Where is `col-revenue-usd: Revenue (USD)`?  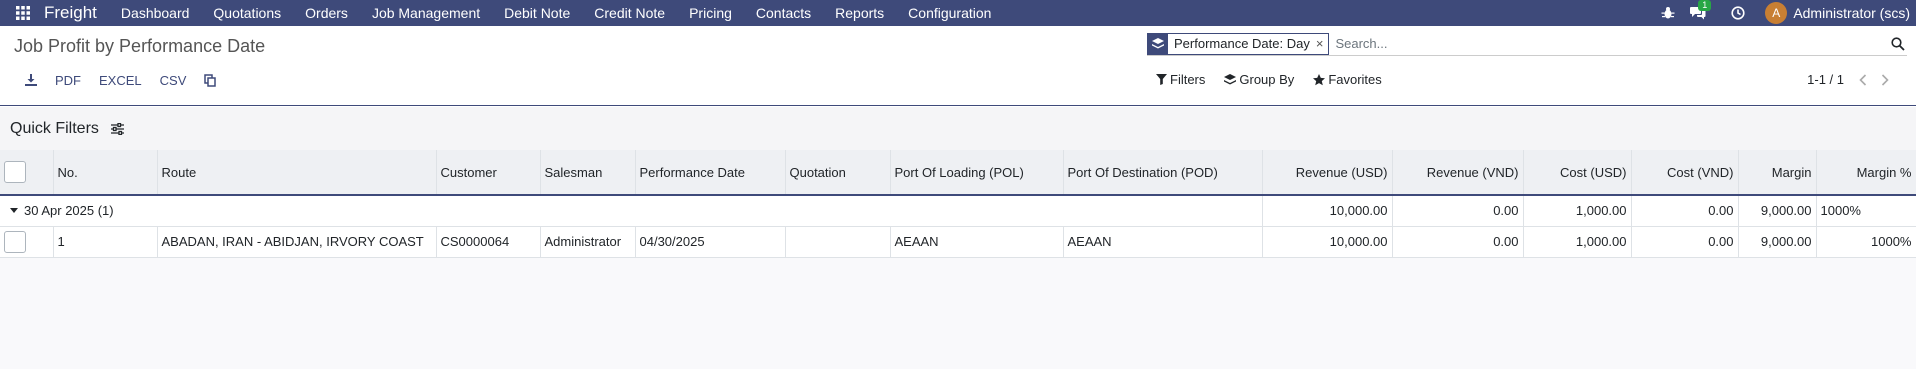 col-revenue-usd: Revenue (USD) is located at coordinates (1327, 173).